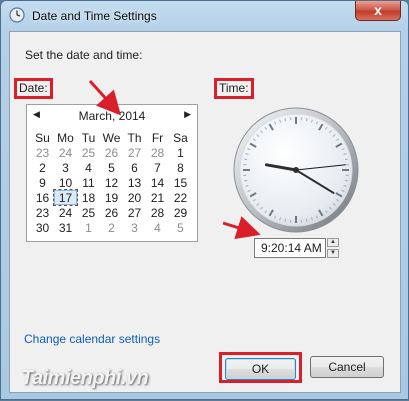  What do you see at coordinates (88, 182) in the screenshot?
I see `calendar-day: 11` at bounding box center [88, 182].